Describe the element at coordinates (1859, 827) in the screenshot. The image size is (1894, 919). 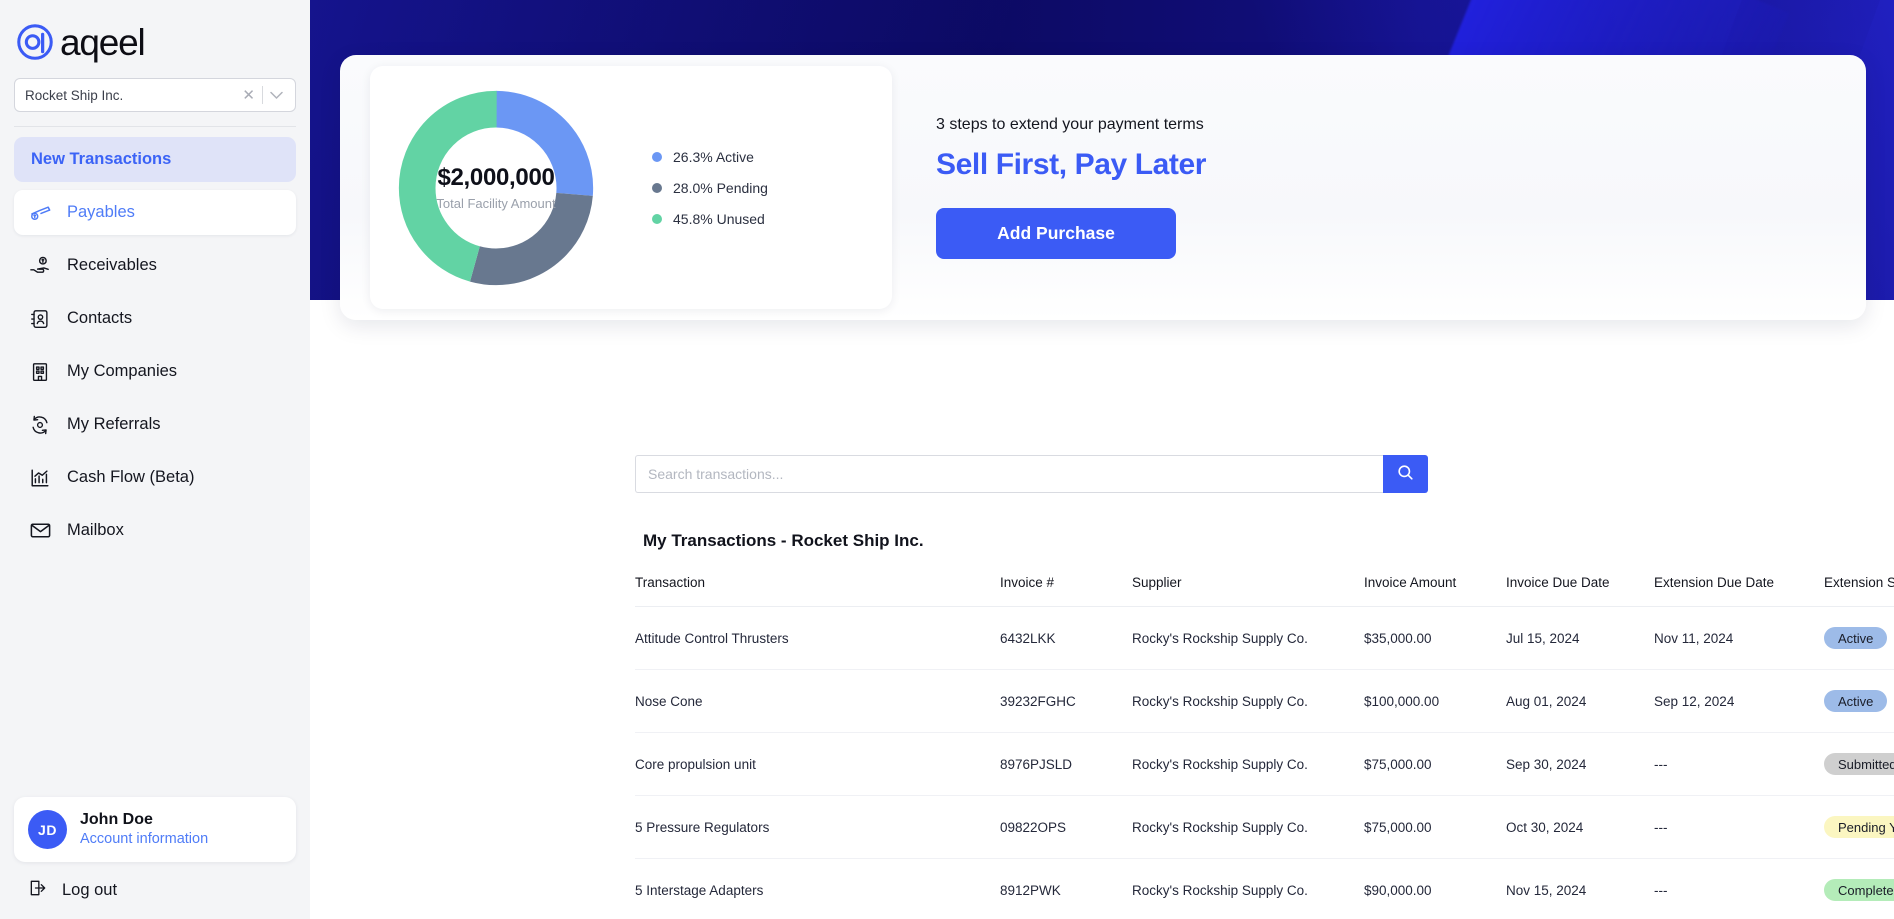
I see `extension-status-cell: Pending Your Confirmation` at that location.